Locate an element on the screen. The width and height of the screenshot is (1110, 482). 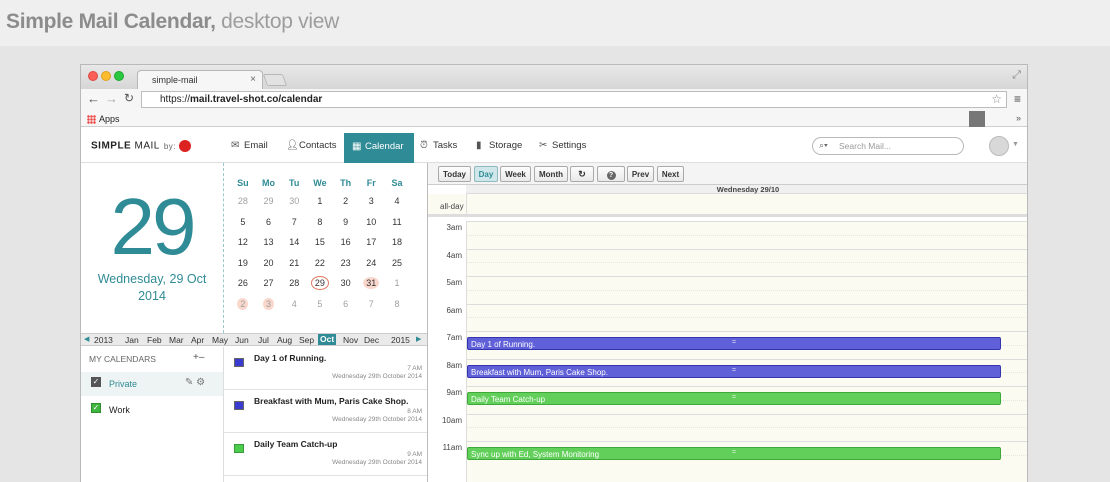
prev-year-icon: ◀ is located at coordinates (86, 339).